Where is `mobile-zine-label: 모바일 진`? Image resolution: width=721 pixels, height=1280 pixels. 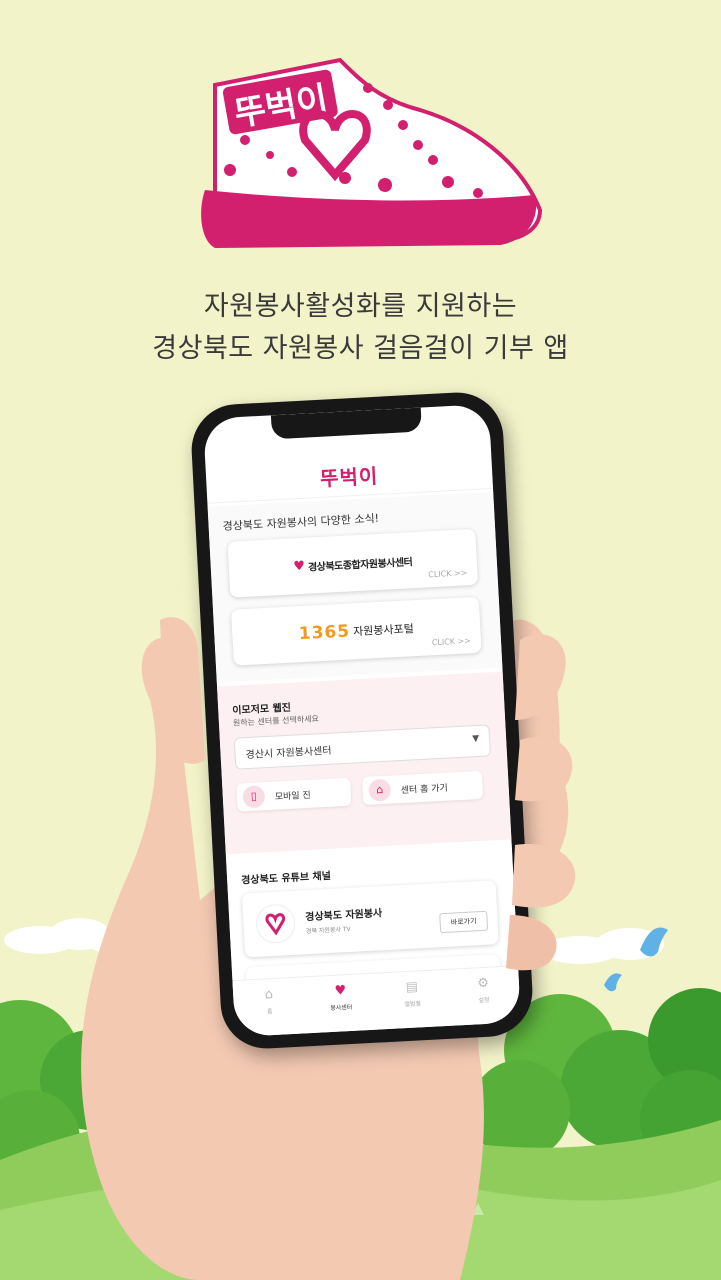 mobile-zine-label: 모바일 진 is located at coordinates (293, 796).